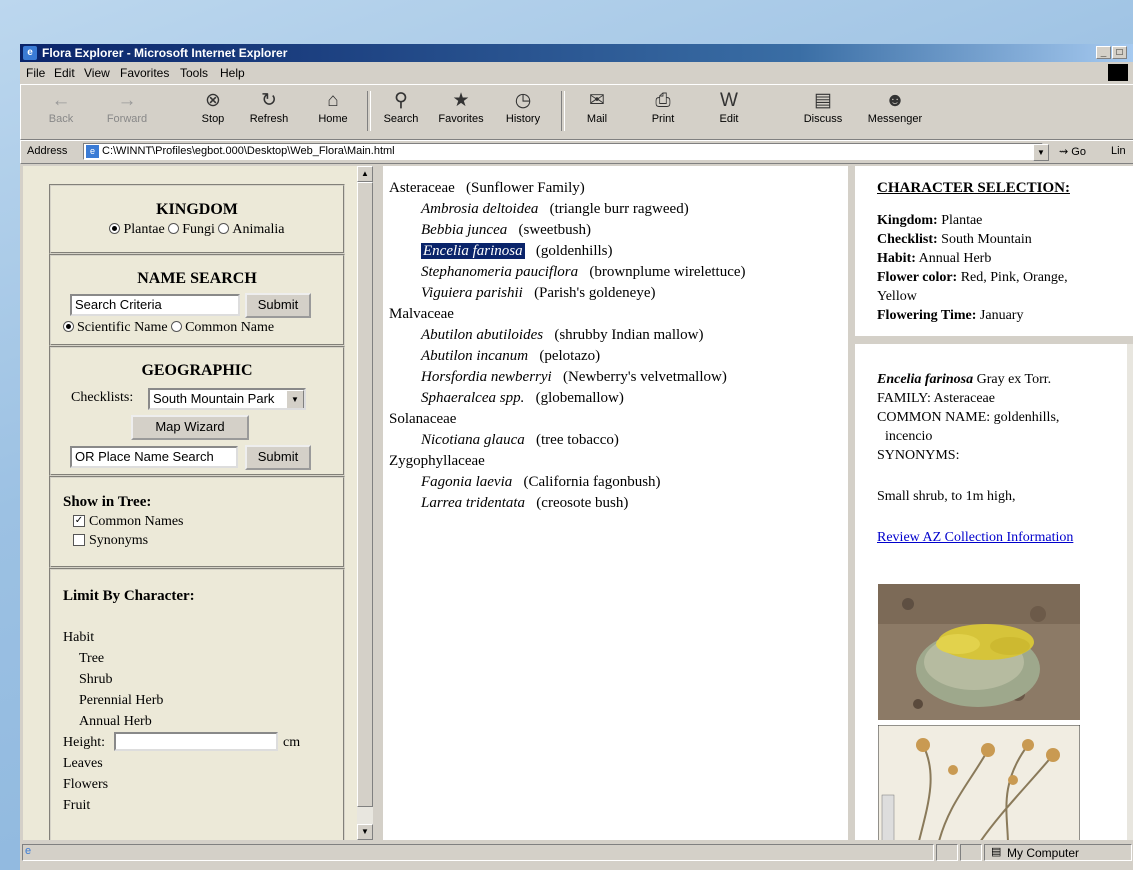 This screenshot has height=870, width=1133. I want to click on family-malvaceae: Malvaceae, so click(421, 314).